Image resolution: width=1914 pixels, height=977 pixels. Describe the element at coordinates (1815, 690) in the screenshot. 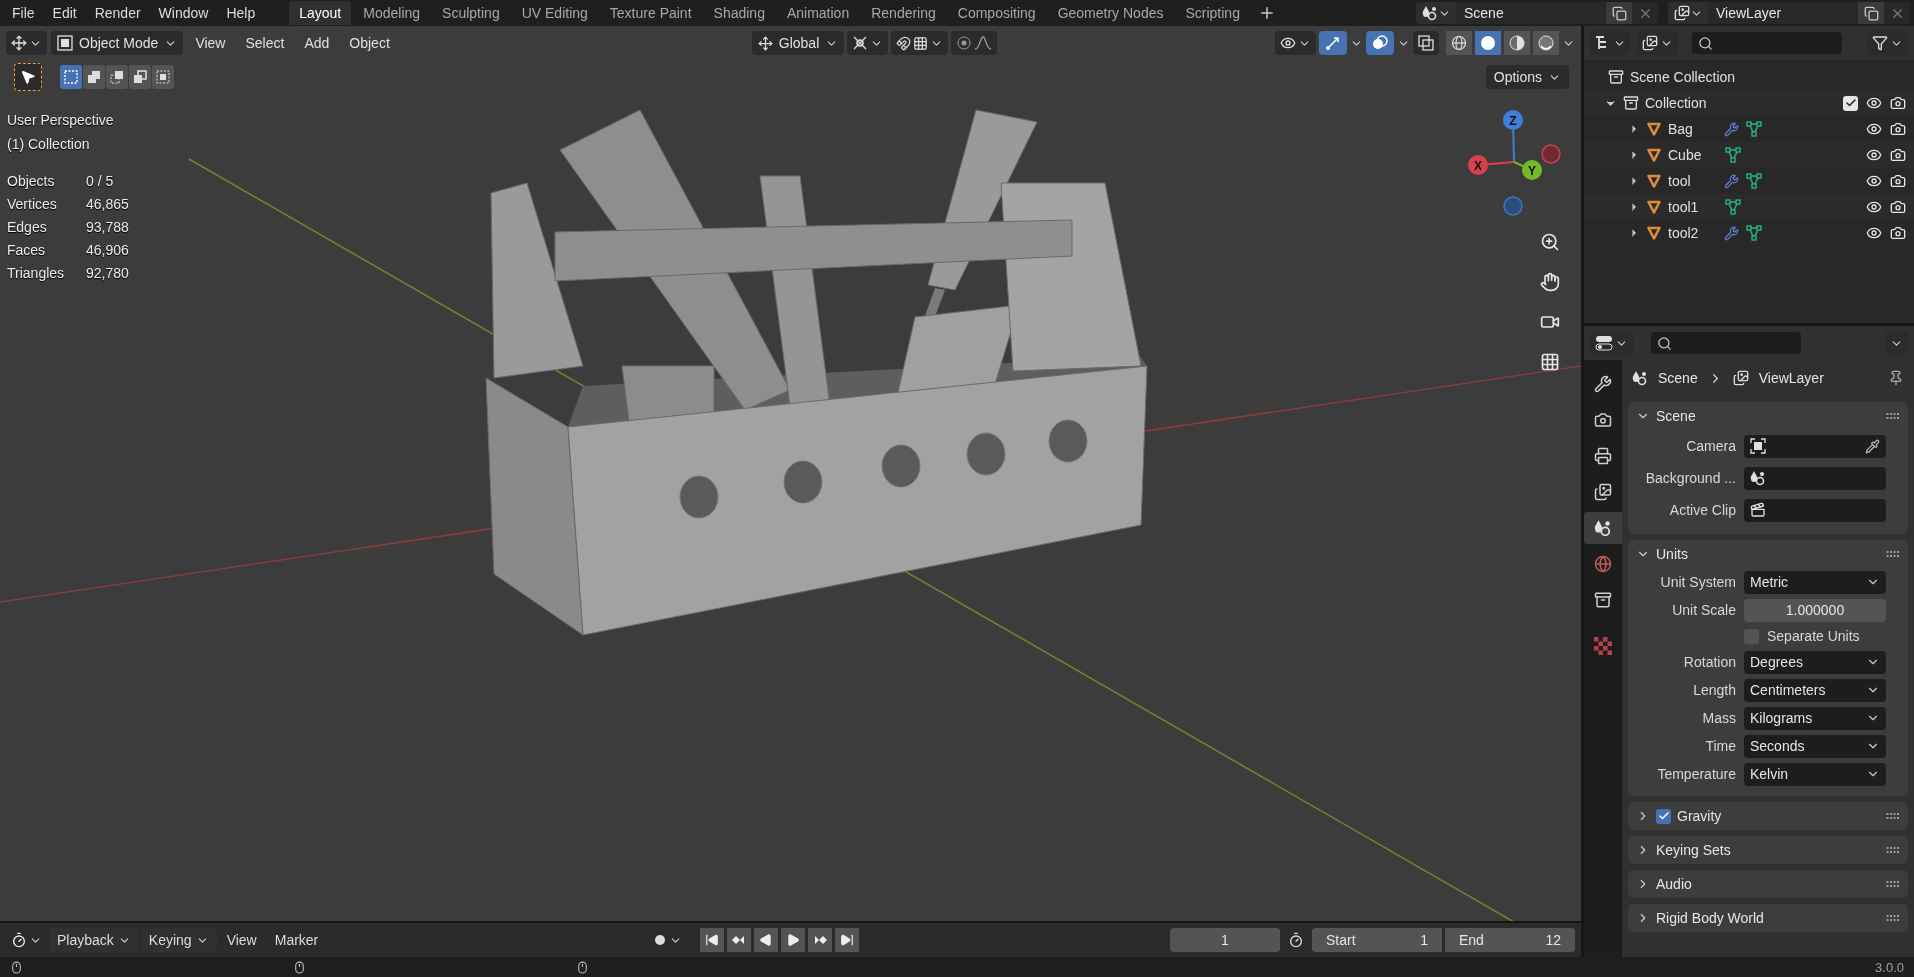

I see `dropdown-field: Centimeters` at that location.